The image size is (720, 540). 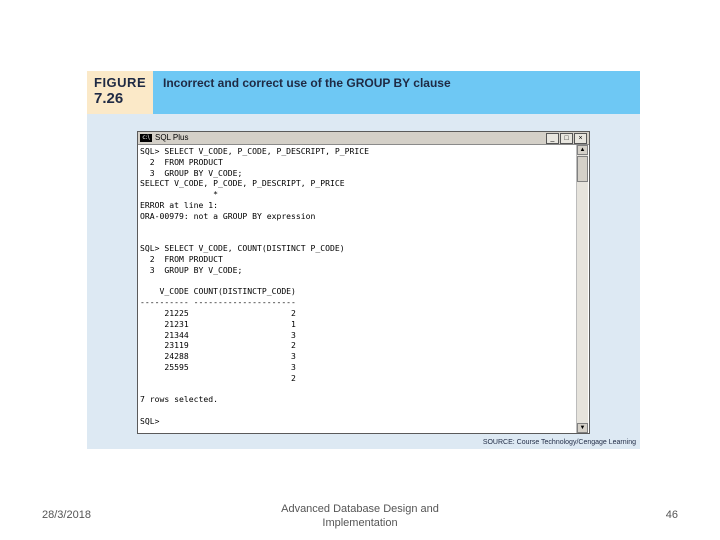 What do you see at coordinates (582, 169) in the screenshot?
I see `scroll-thumb` at bounding box center [582, 169].